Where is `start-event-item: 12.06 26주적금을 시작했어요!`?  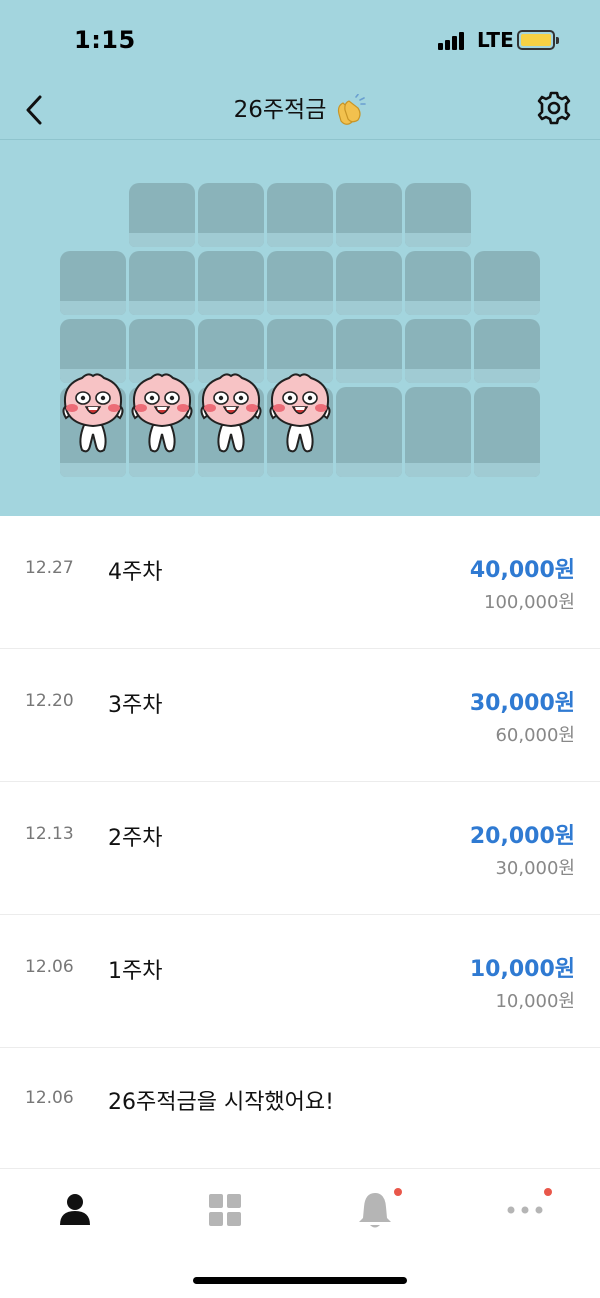 start-event-item: 12.06 26주적금을 시작했어요! is located at coordinates (300, 1108).